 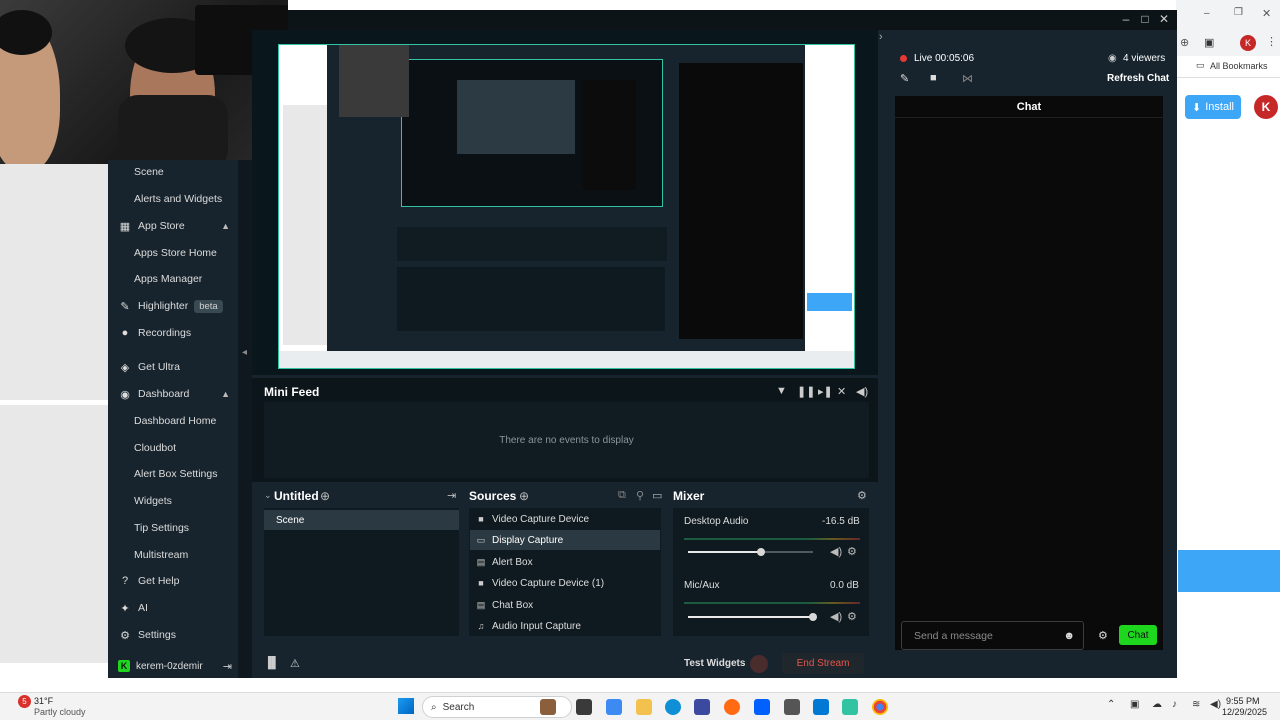 I want to click on chevron-down-icon: ⌄, so click(x=268, y=495).